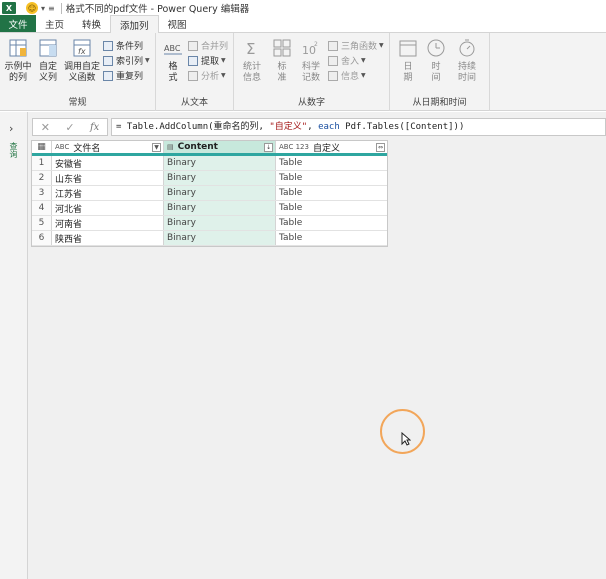 This screenshot has width=606, height=579. What do you see at coordinates (207, 75) in the screenshot?
I see `parse-button: 分析 ▼` at bounding box center [207, 75].